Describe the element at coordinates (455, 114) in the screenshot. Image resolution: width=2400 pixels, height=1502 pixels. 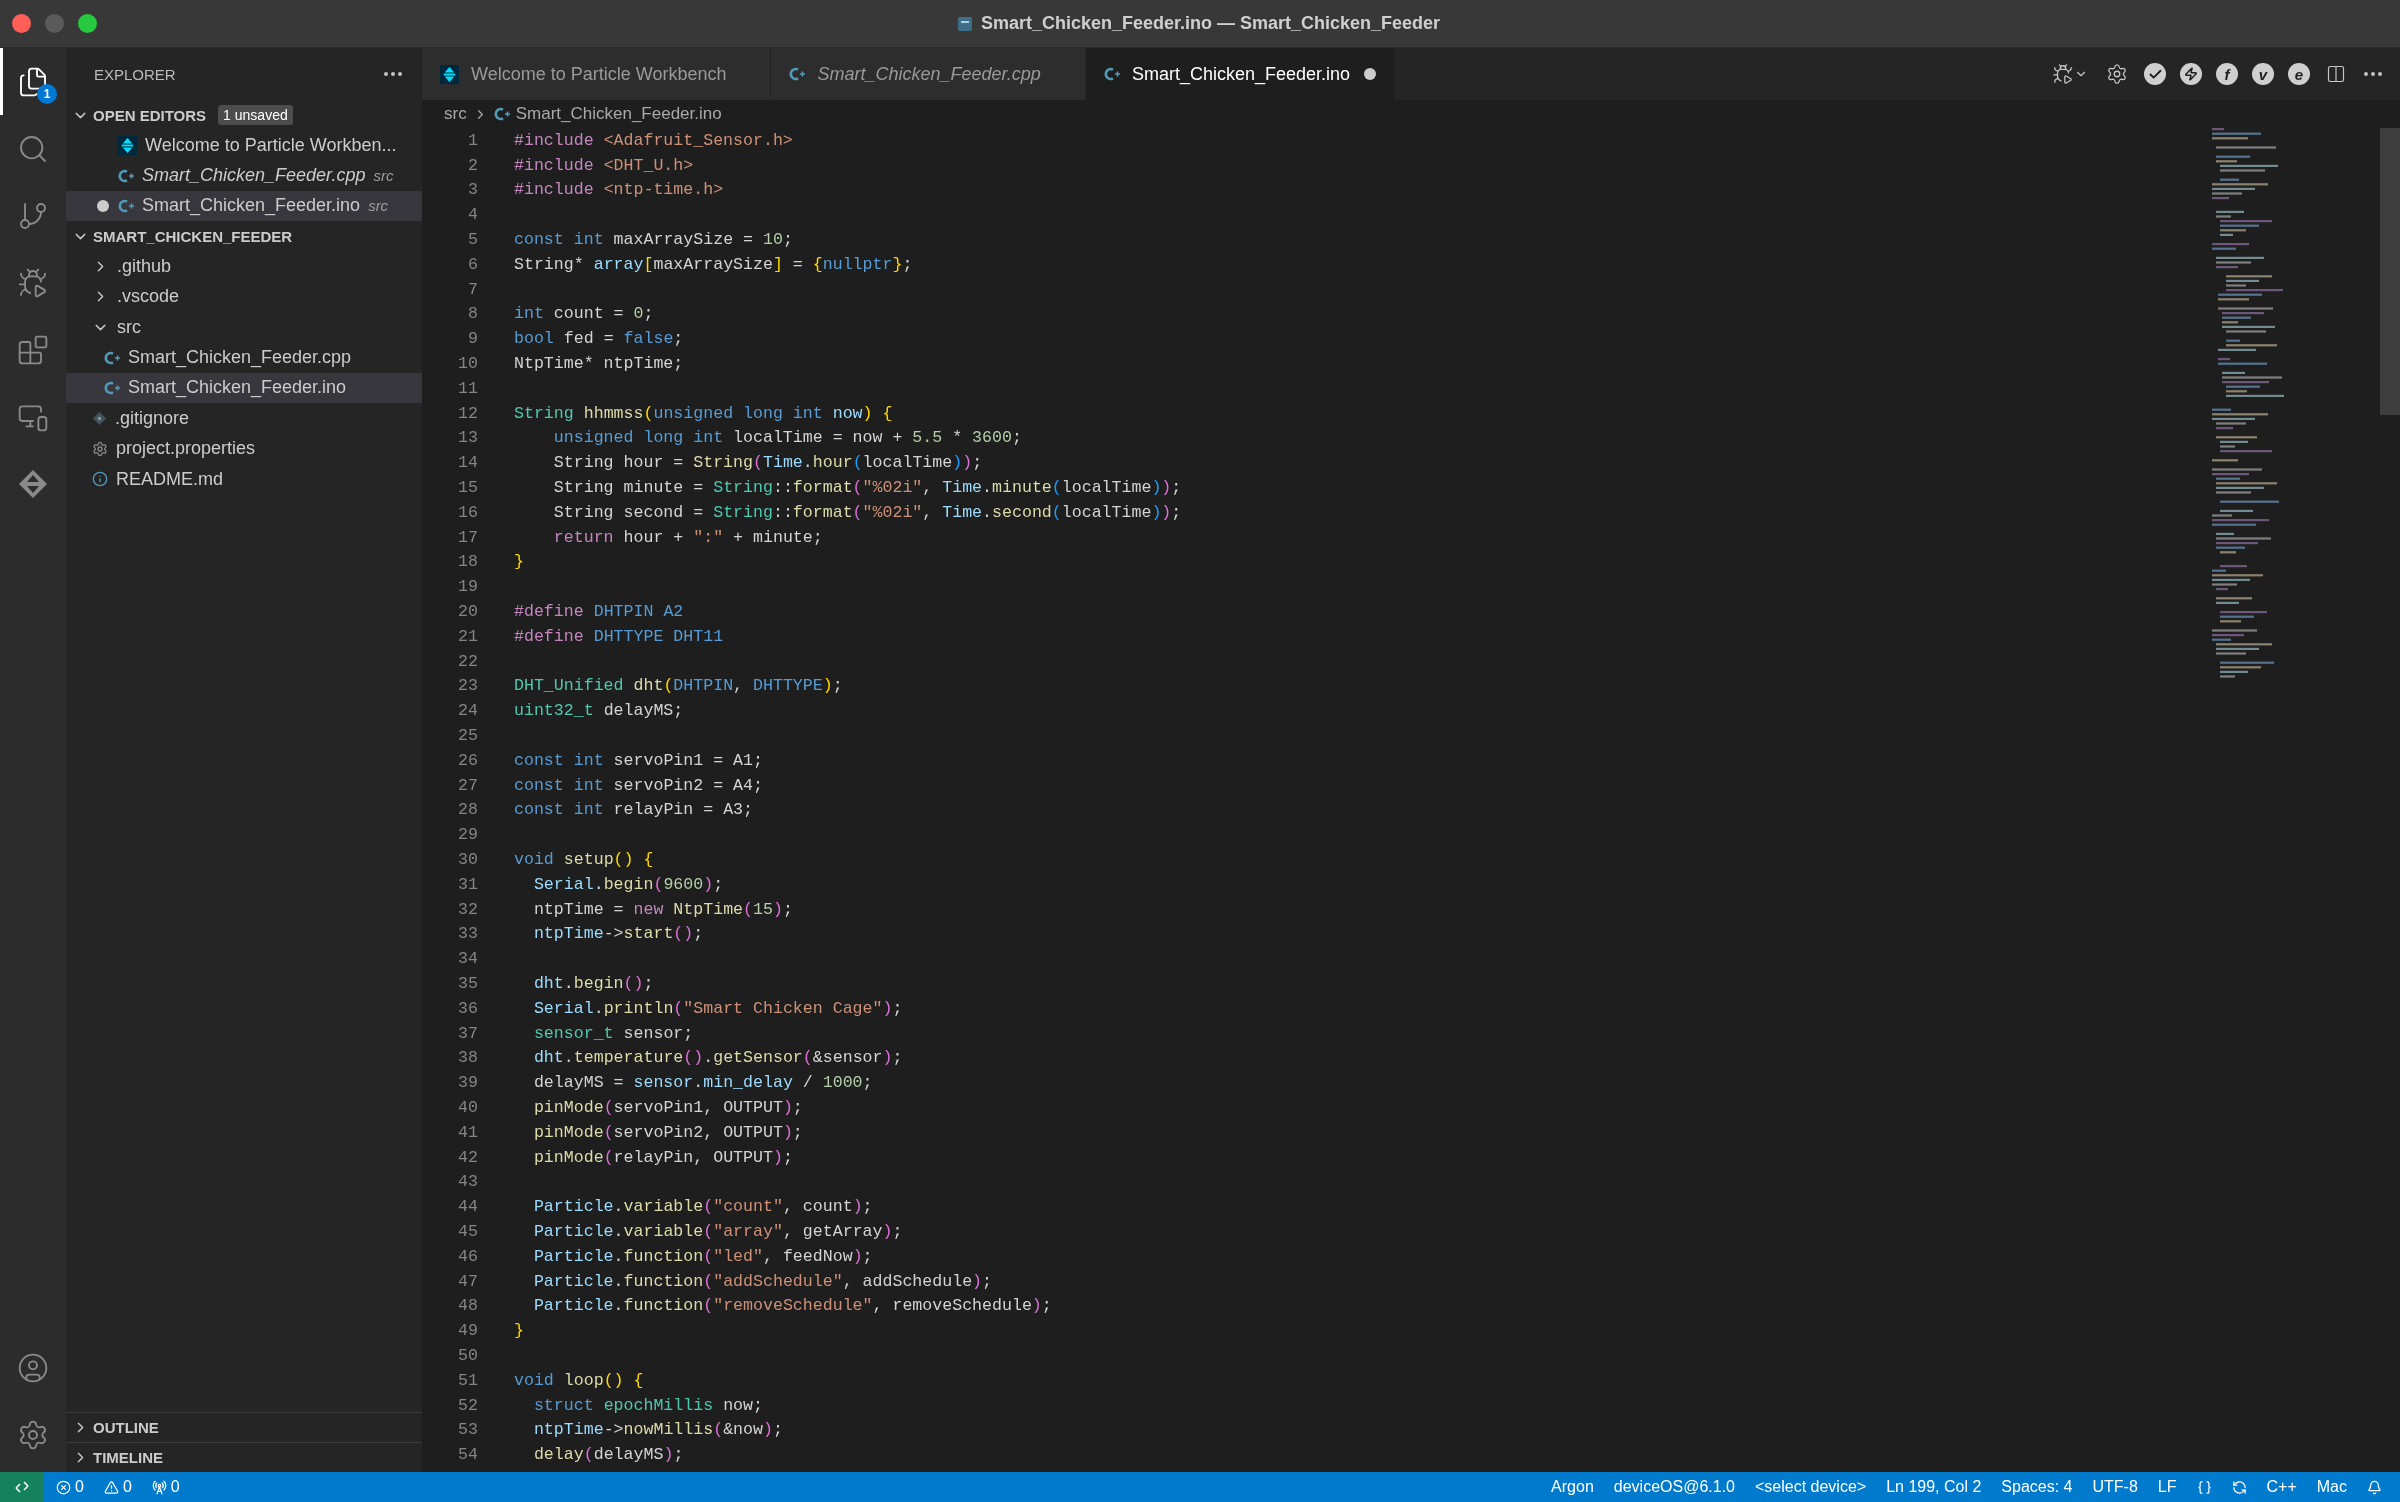
I see `breadcrumb-item: src` at that location.